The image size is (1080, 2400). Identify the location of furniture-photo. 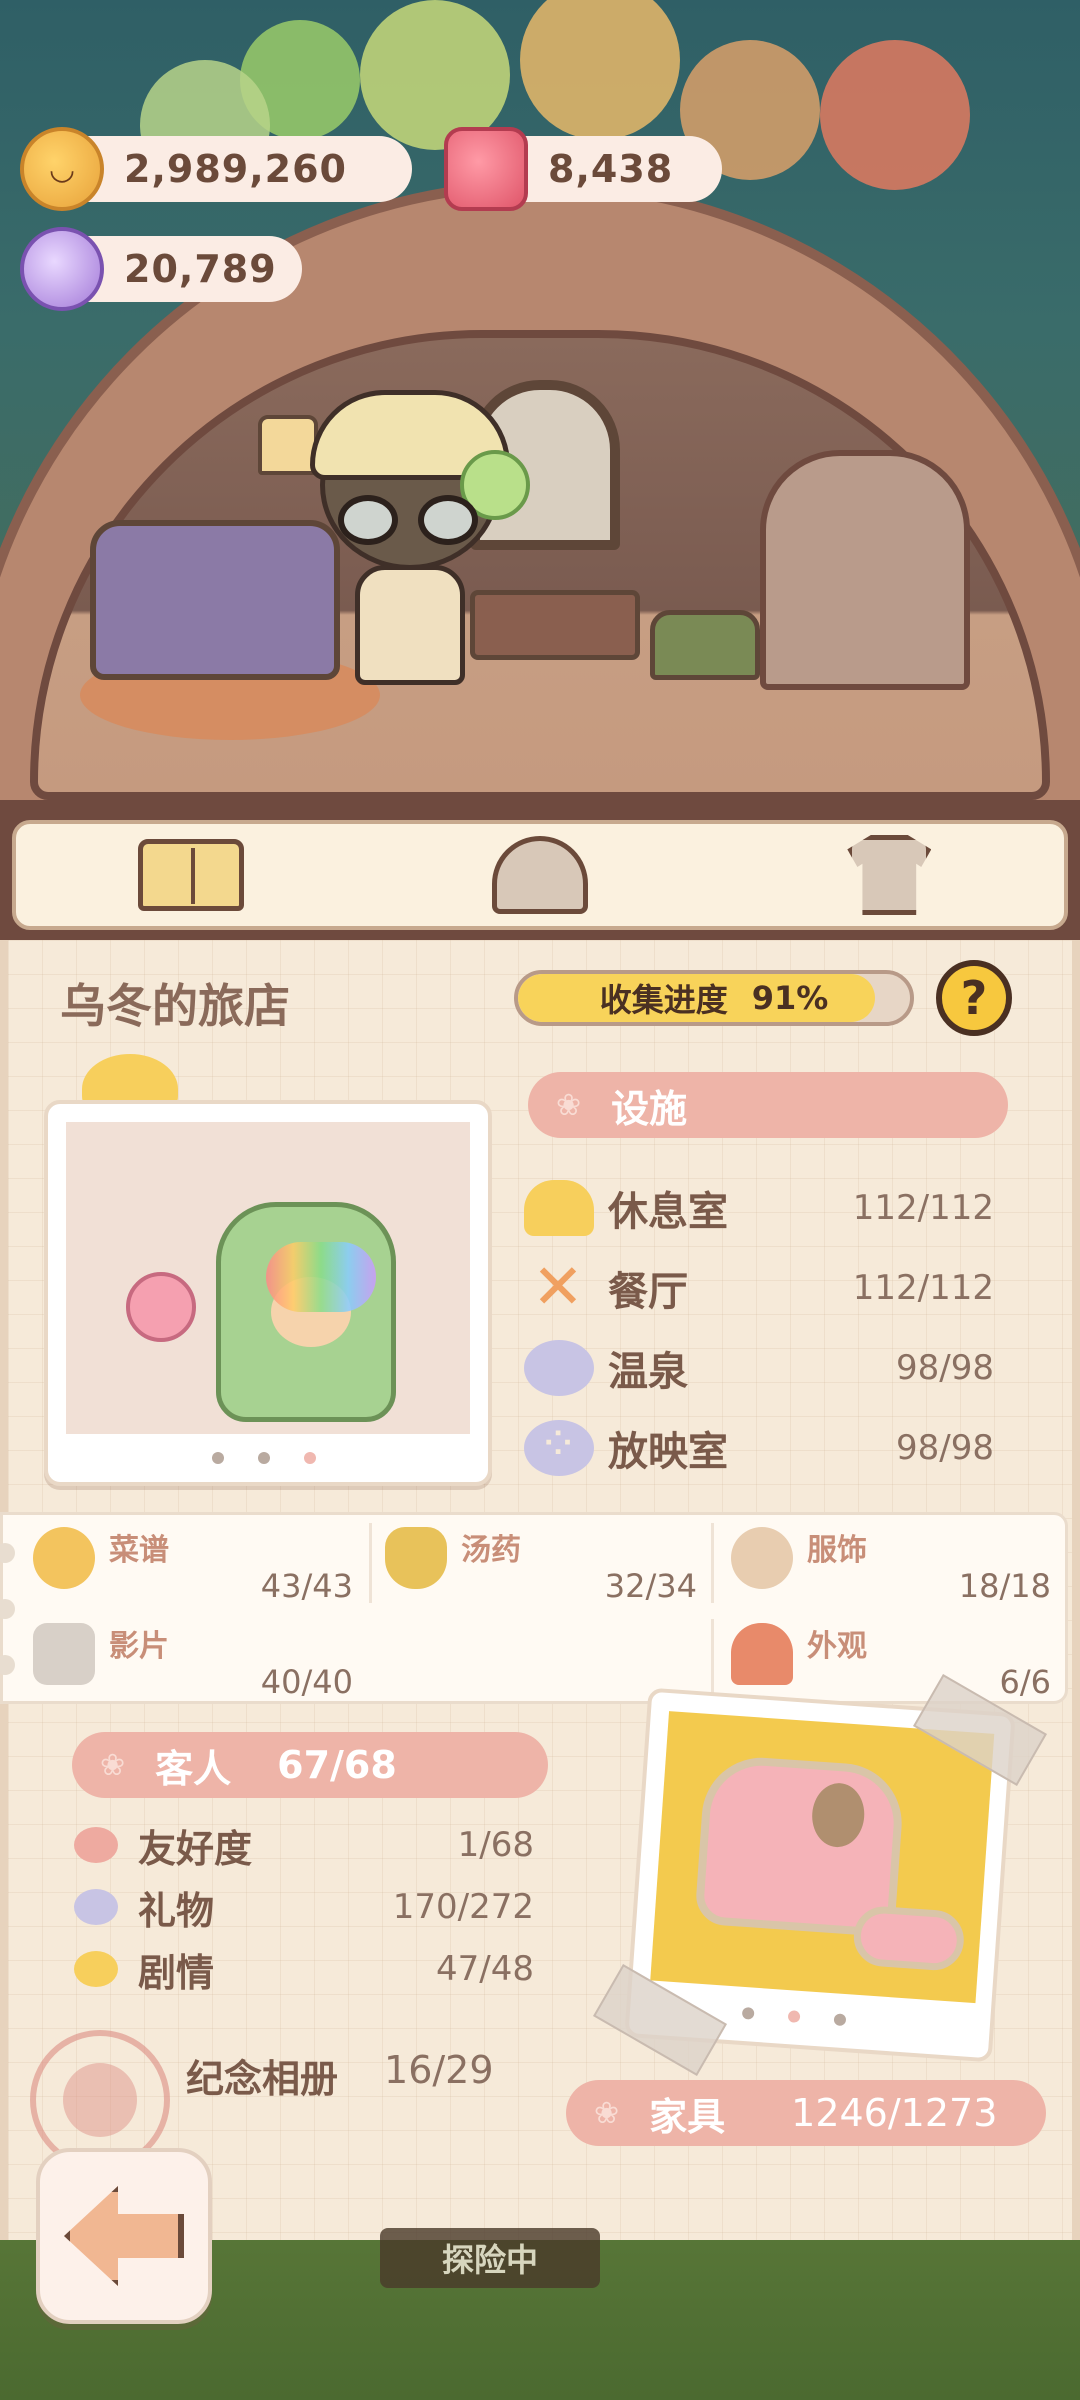
(822, 1857).